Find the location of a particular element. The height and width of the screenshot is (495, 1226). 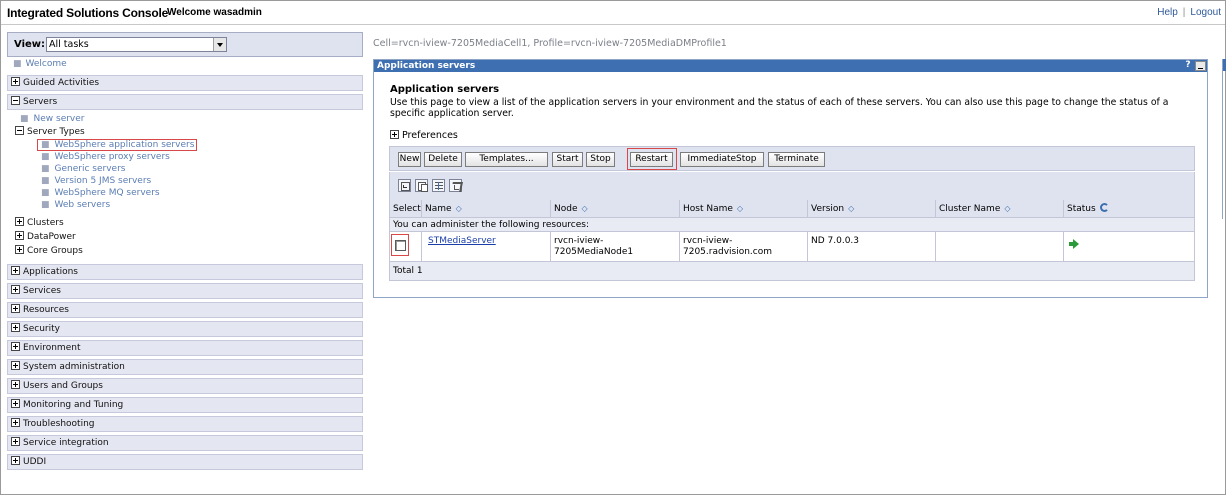

host-cell: rvcn-iview- 7205.radvision.com is located at coordinates (744, 247).